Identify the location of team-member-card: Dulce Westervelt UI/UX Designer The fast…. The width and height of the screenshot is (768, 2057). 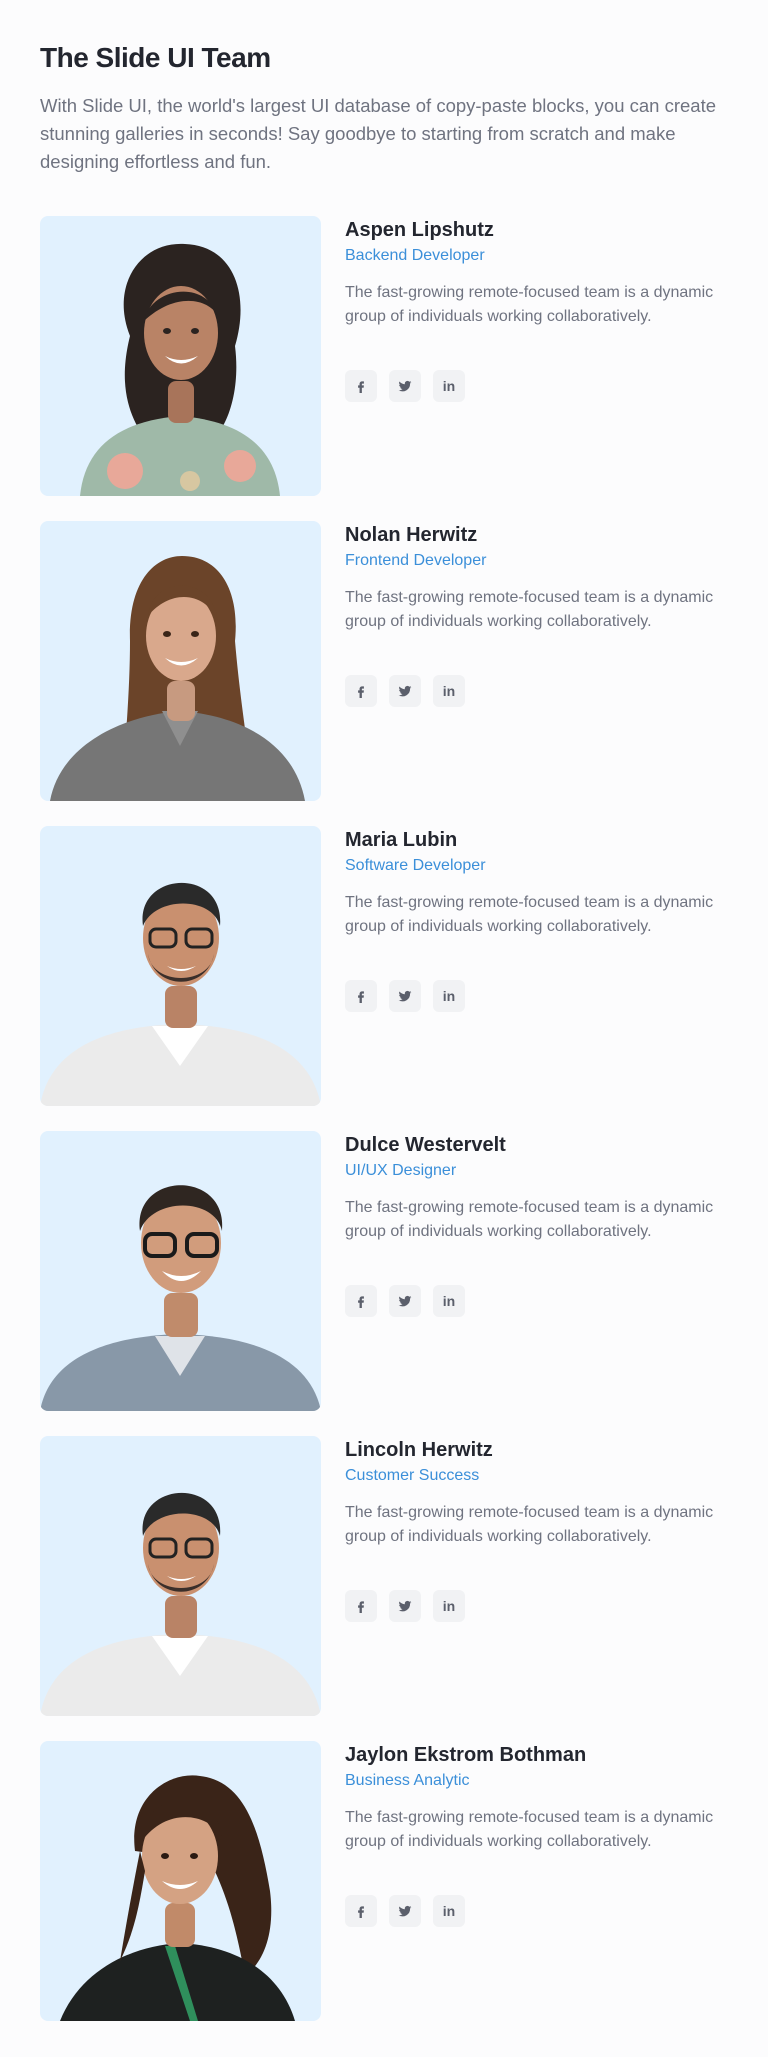
(384, 1271).